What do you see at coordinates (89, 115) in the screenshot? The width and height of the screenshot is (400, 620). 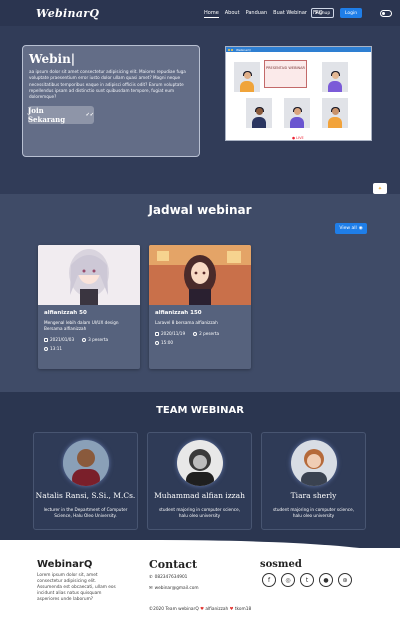 I see `check-double-icon: ✓✓` at bounding box center [89, 115].